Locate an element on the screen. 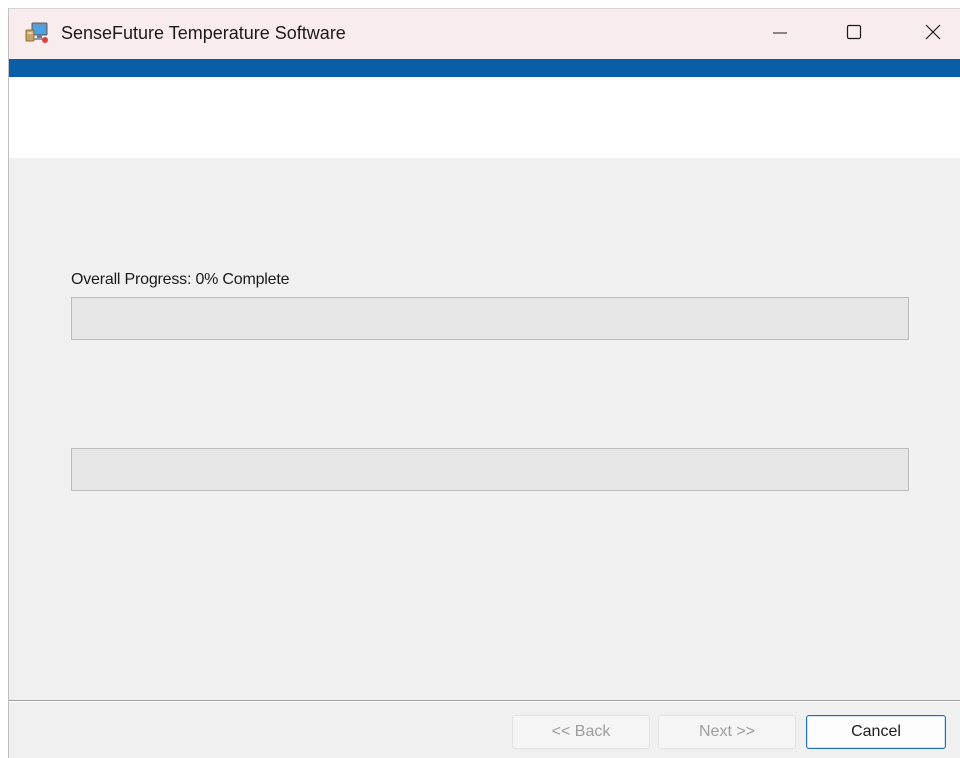 The height and width of the screenshot is (758, 960). header-banner is located at coordinates (484, 117).